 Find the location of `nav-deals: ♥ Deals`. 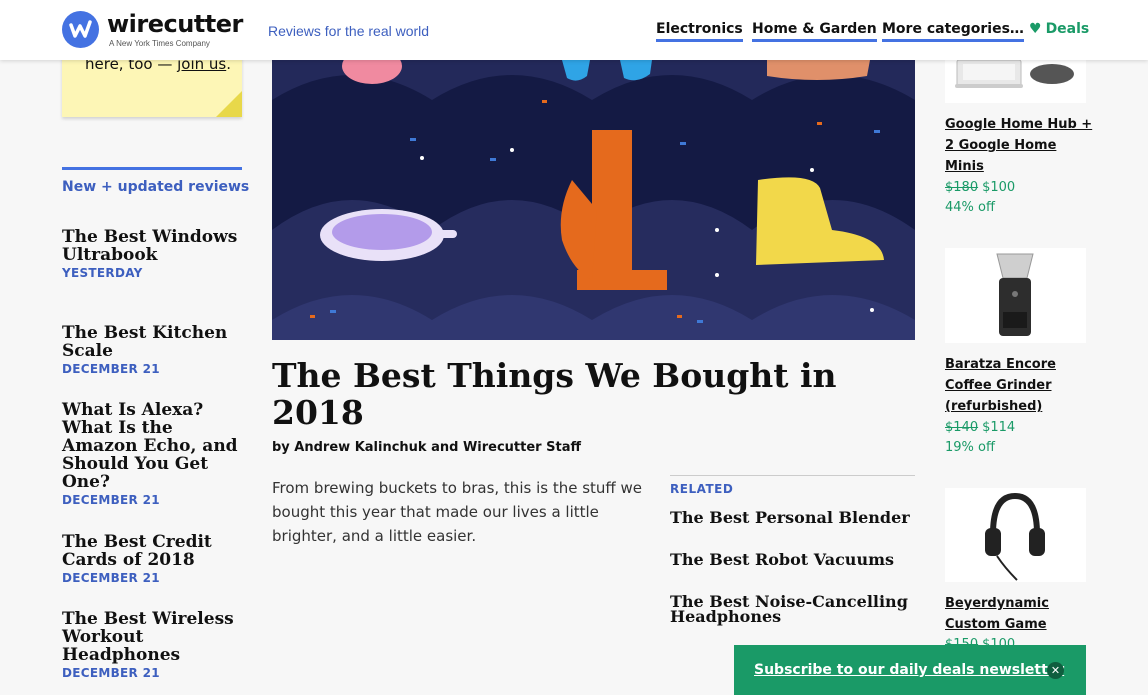

nav-deals: ♥ Deals is located at coordinates (1059, 29).